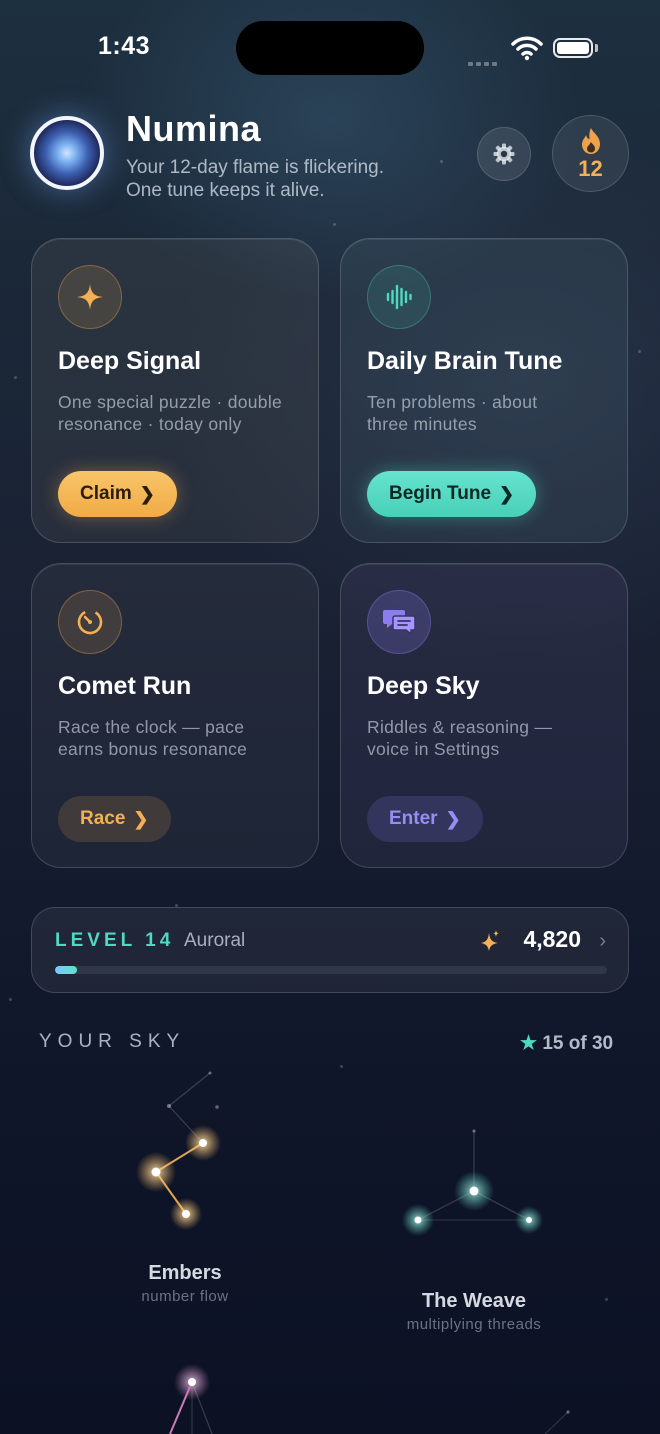  I want to click on card-title: Deep Signal, so click(130, 361).